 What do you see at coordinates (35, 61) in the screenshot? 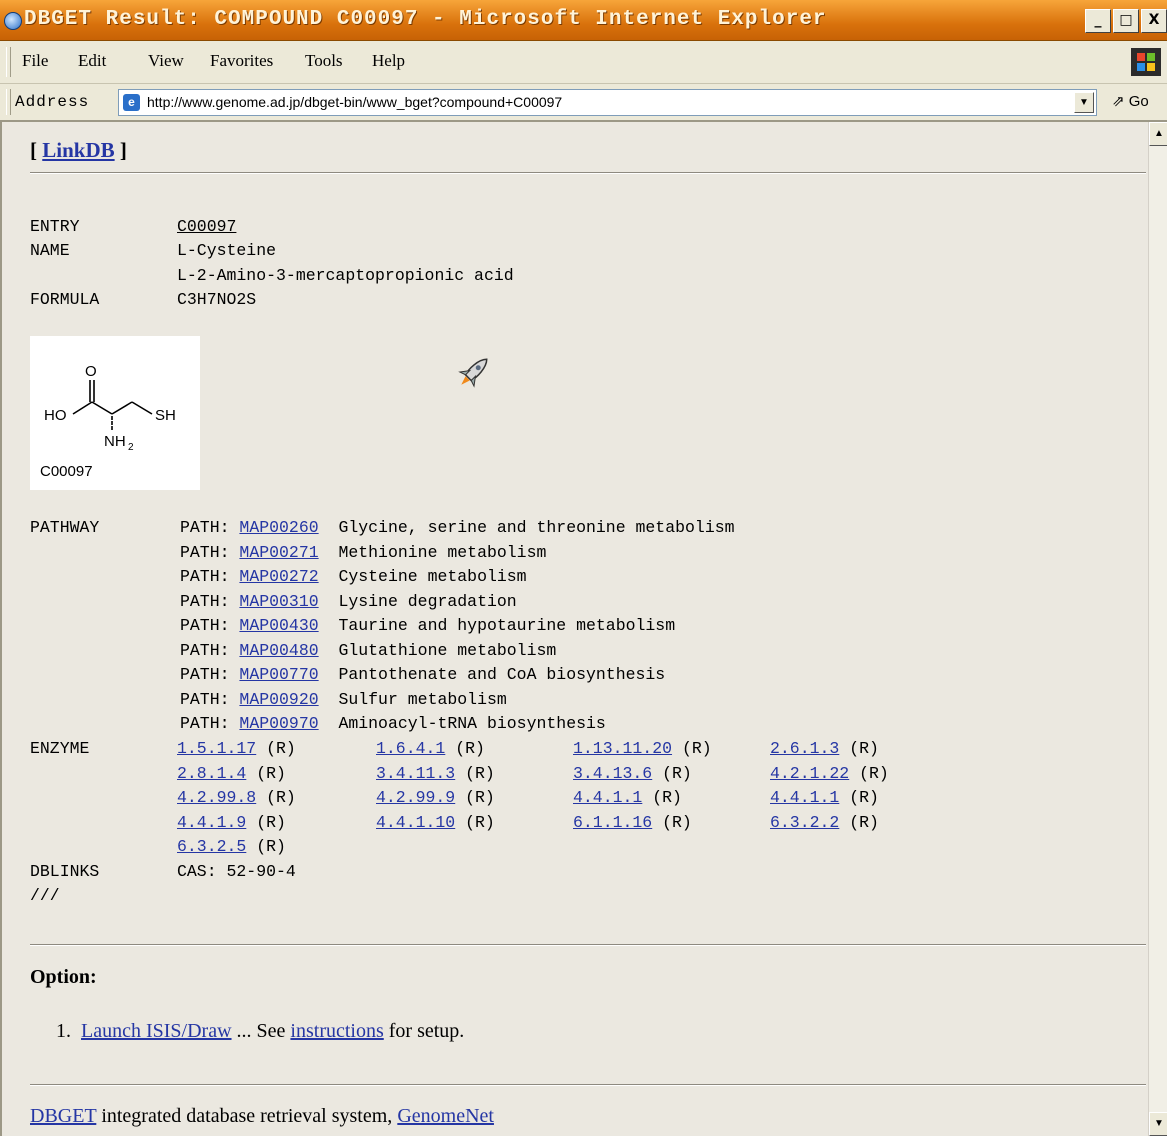
I see `menu-file: File` at bounding box center [35, 61].